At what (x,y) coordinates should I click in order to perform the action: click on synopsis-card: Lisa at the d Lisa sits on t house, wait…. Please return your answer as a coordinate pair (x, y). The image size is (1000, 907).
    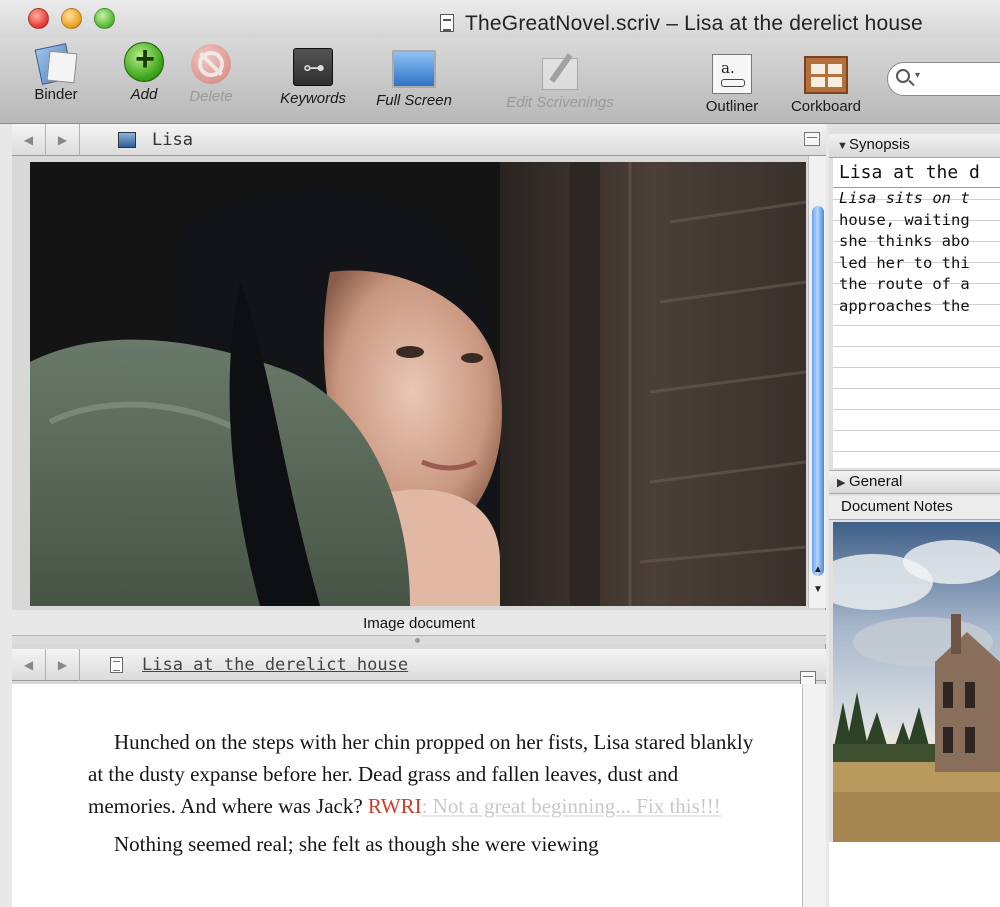
    Looking at the image, I should click on (916, 313).